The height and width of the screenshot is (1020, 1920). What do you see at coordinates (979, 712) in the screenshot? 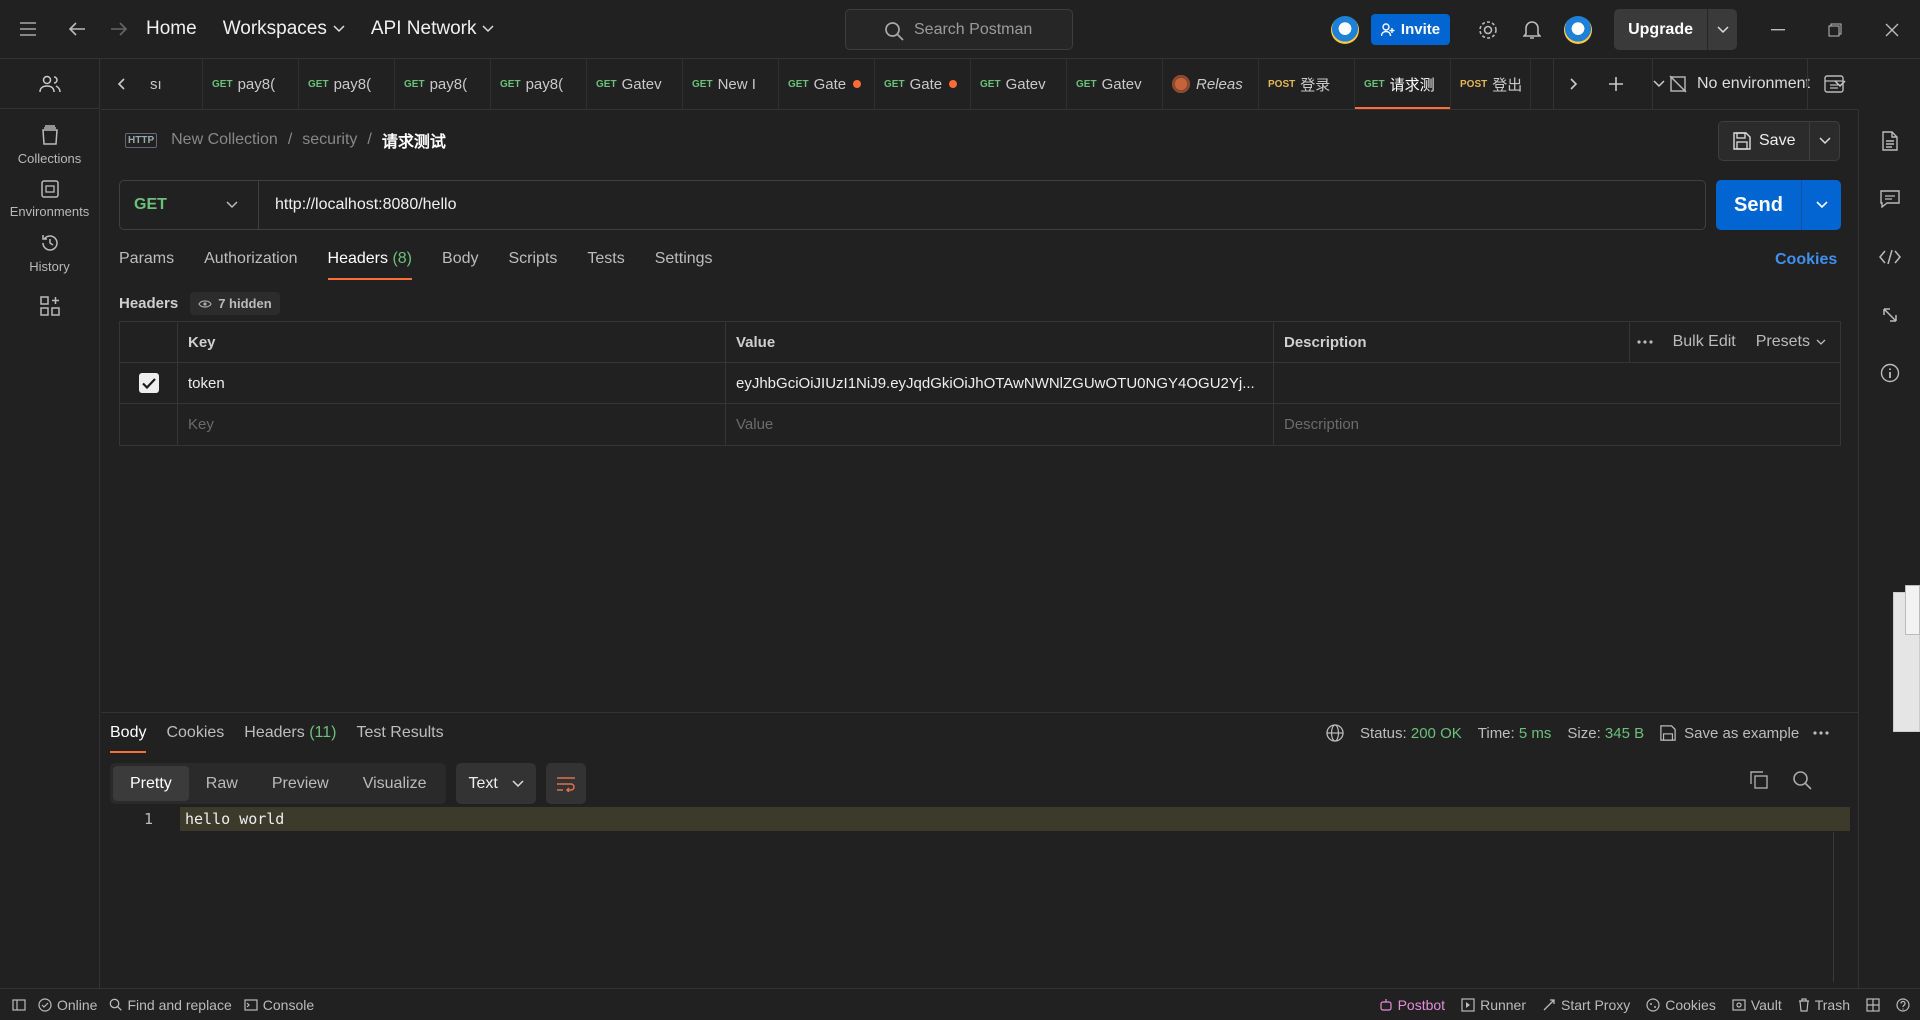
I see `response-divider` at bounding box center [979, 712].